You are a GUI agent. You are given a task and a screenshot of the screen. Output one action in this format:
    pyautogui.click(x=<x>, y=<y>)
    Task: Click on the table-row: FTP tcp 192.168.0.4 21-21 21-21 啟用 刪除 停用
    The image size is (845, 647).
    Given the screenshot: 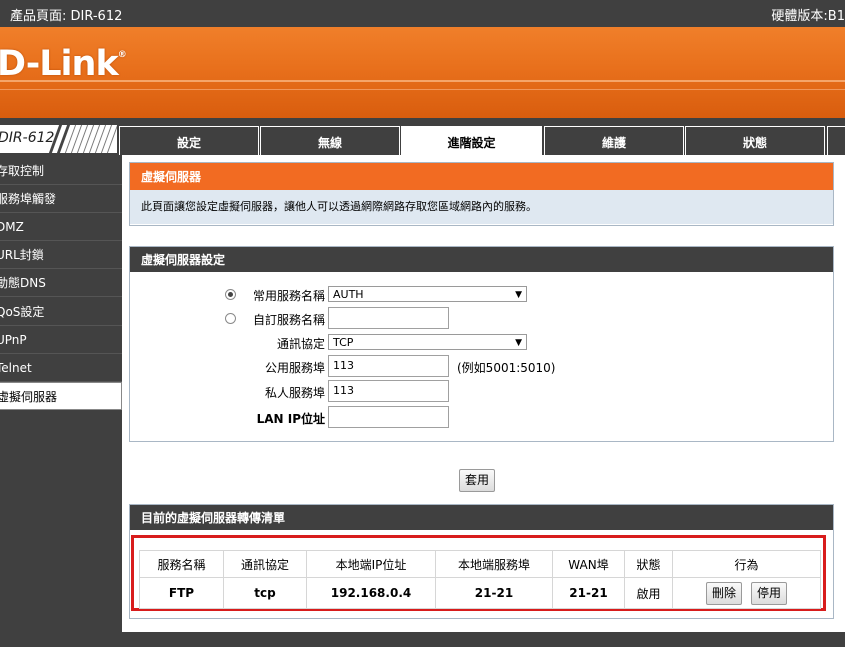 What is the action you would take?
    pyautogui.click(x=480, y=593)
    